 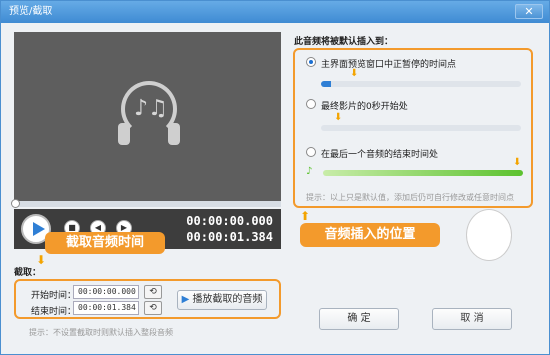 What do you see at coordinates (101, 332) in the screenshot?
I see `trim-hint: 提示：不设置截取时则默认插入整段音频` at bounding box center [101, 332].